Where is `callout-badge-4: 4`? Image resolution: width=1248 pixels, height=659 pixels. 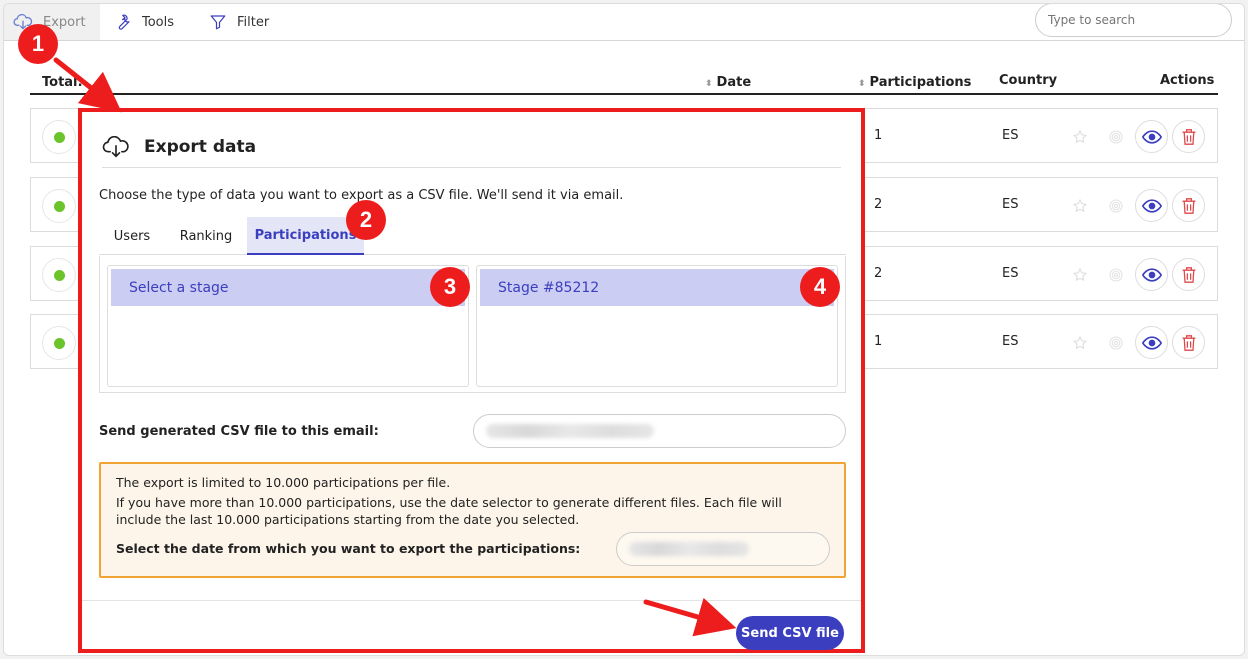 callout-badge-4: 4 is located at coordinates (820, 287).